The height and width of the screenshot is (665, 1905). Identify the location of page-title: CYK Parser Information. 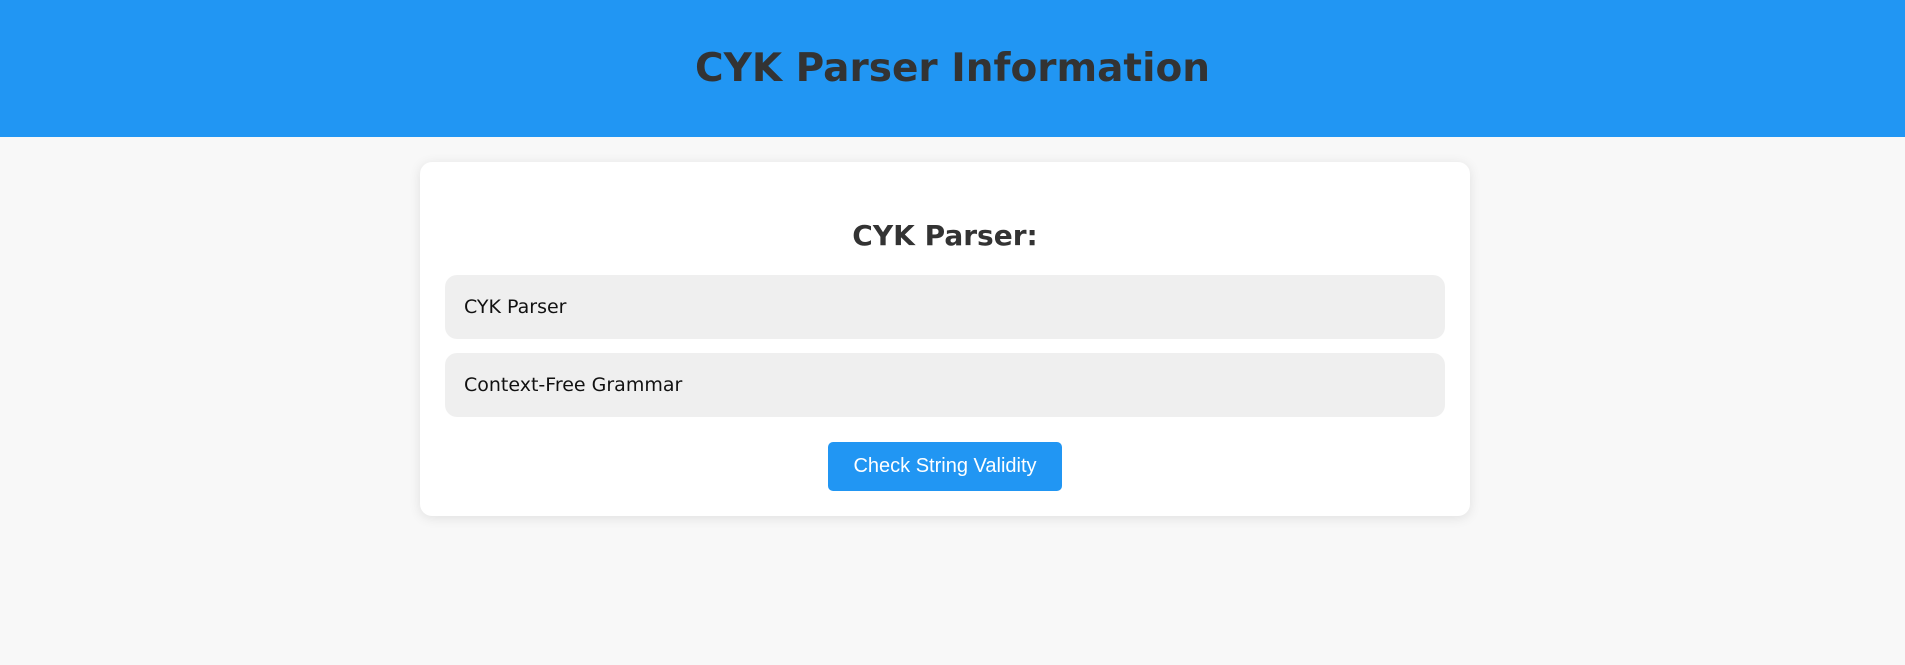
(952, 68).